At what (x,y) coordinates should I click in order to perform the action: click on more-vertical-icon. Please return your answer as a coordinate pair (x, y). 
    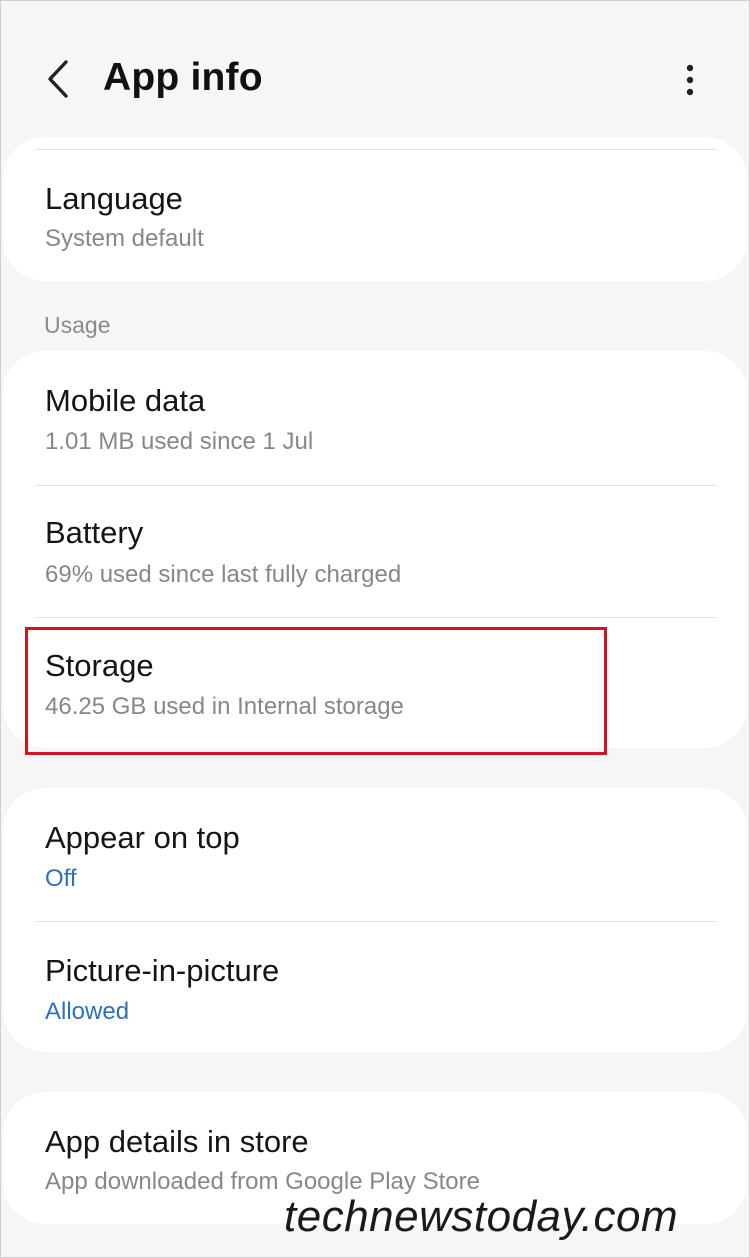
    Looking at the image, I should click on (690, 80).